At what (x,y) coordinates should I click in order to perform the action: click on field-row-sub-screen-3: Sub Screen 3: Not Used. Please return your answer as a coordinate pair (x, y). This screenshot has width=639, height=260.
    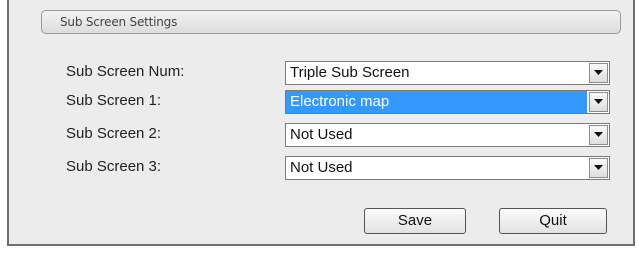
    Looking at the image, I should click on (319, 168).